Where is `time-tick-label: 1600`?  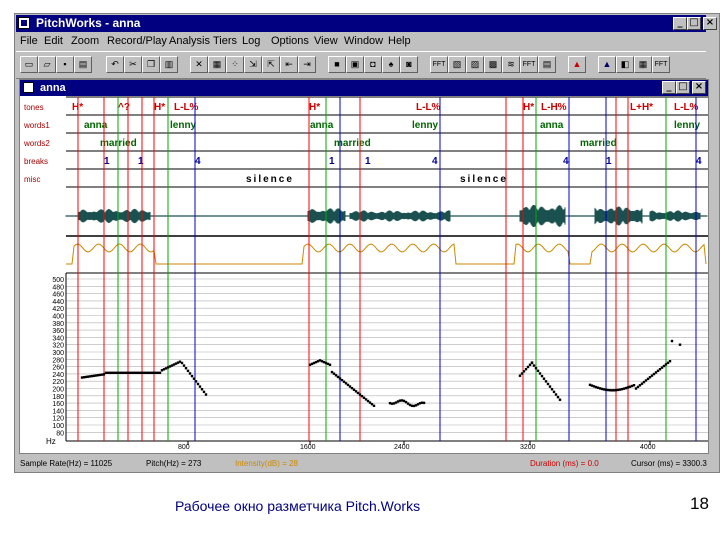
time-tick-label: 1600 is located at coordinates (308, 447).